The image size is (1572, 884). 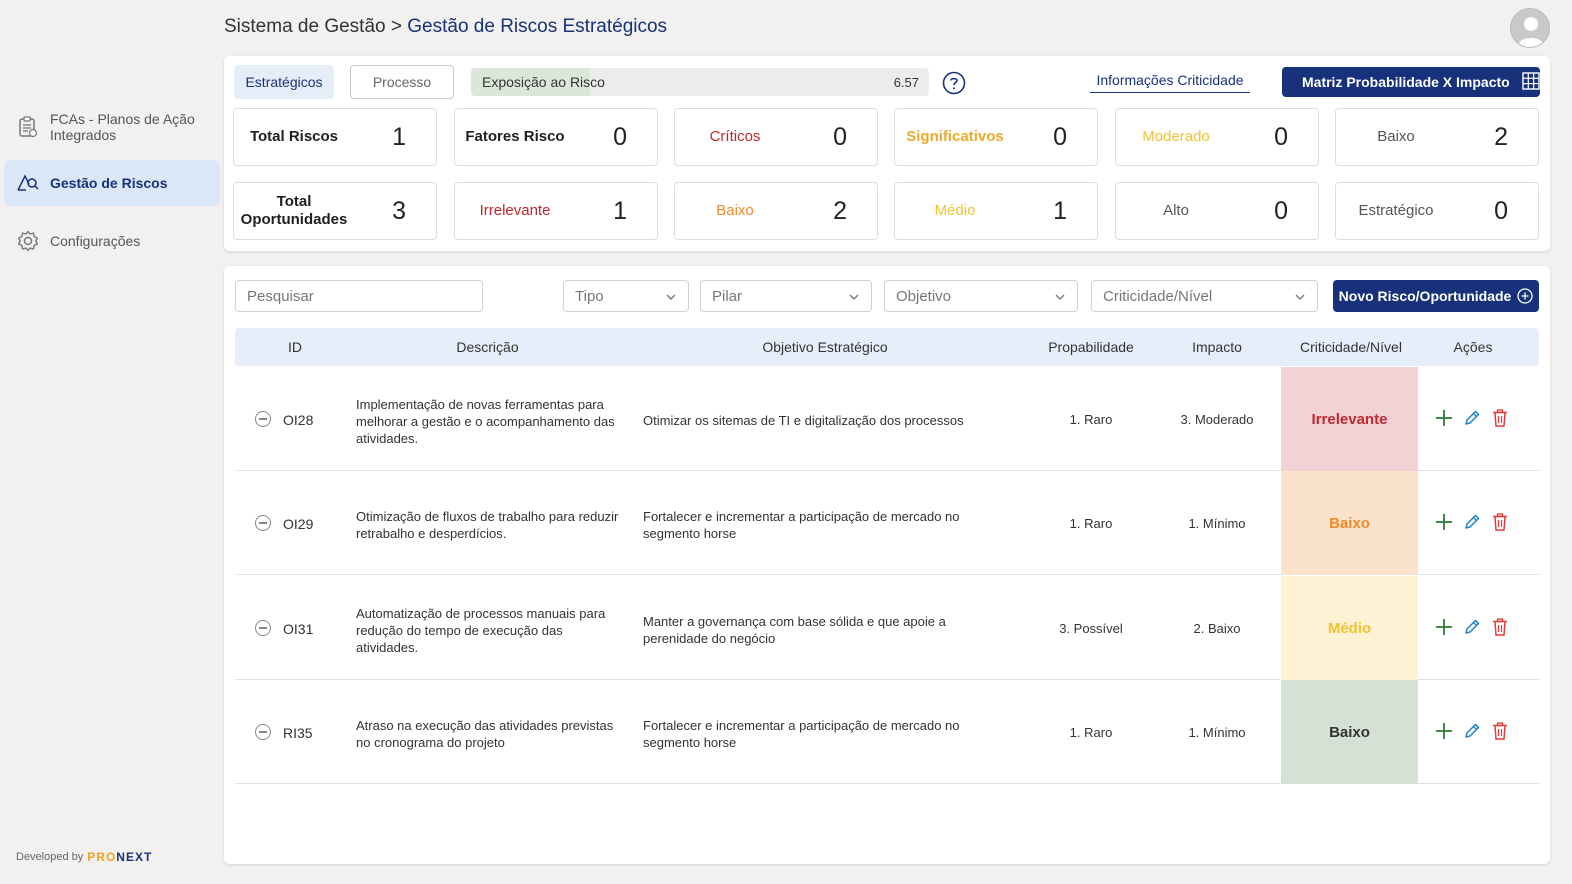 What do you see at coordinates (28, 127) in the screenshot?
I see `clipboard-icon` at bounding box center [28, 127].